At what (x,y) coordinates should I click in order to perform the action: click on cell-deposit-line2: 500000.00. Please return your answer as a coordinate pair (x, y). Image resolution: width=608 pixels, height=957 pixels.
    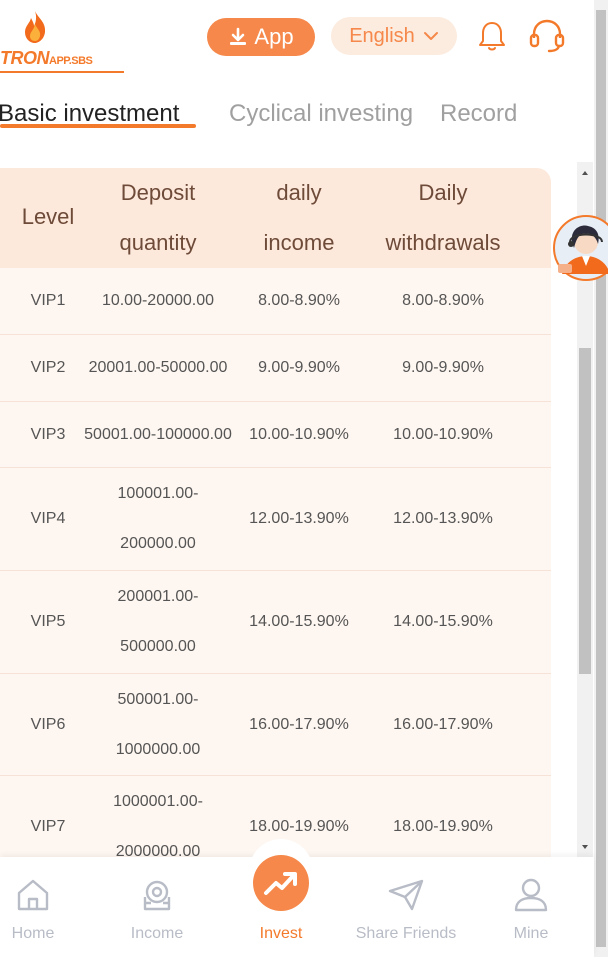
    Looking at the image, I should click on (158, 646).